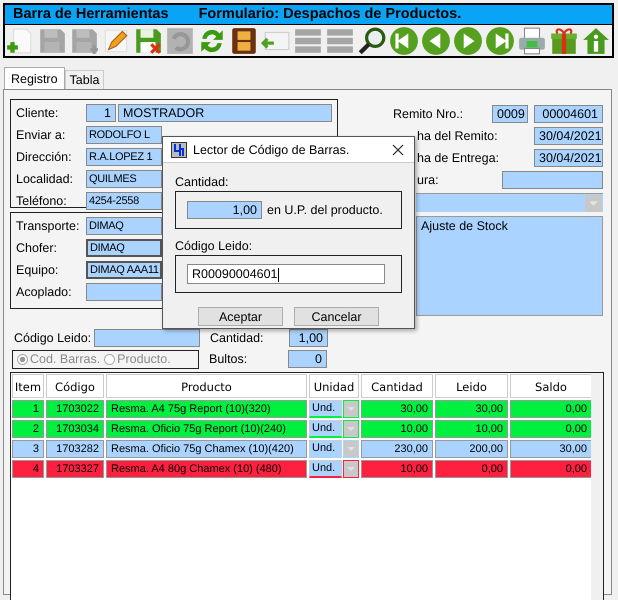 This screenshot has height=600, width=618. I want to click on dialog-button: Aceptar, so click(240, 316).